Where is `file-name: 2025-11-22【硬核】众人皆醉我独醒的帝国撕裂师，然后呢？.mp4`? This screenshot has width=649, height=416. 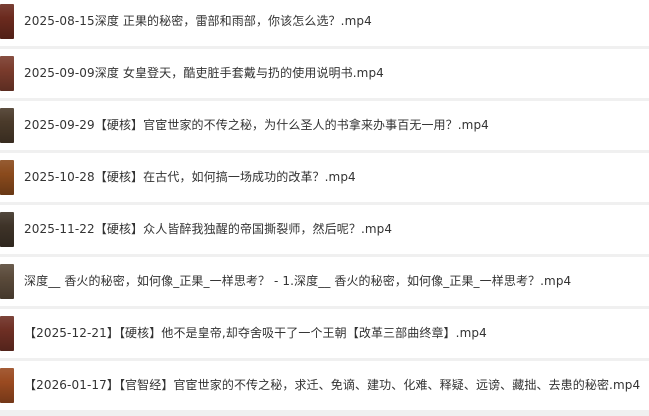
file-name: 2025-11-22【硬核】众人皆醉我独醒的帝国撕裂师，然后呢？.mp4 is located at coordinates (208, 229).